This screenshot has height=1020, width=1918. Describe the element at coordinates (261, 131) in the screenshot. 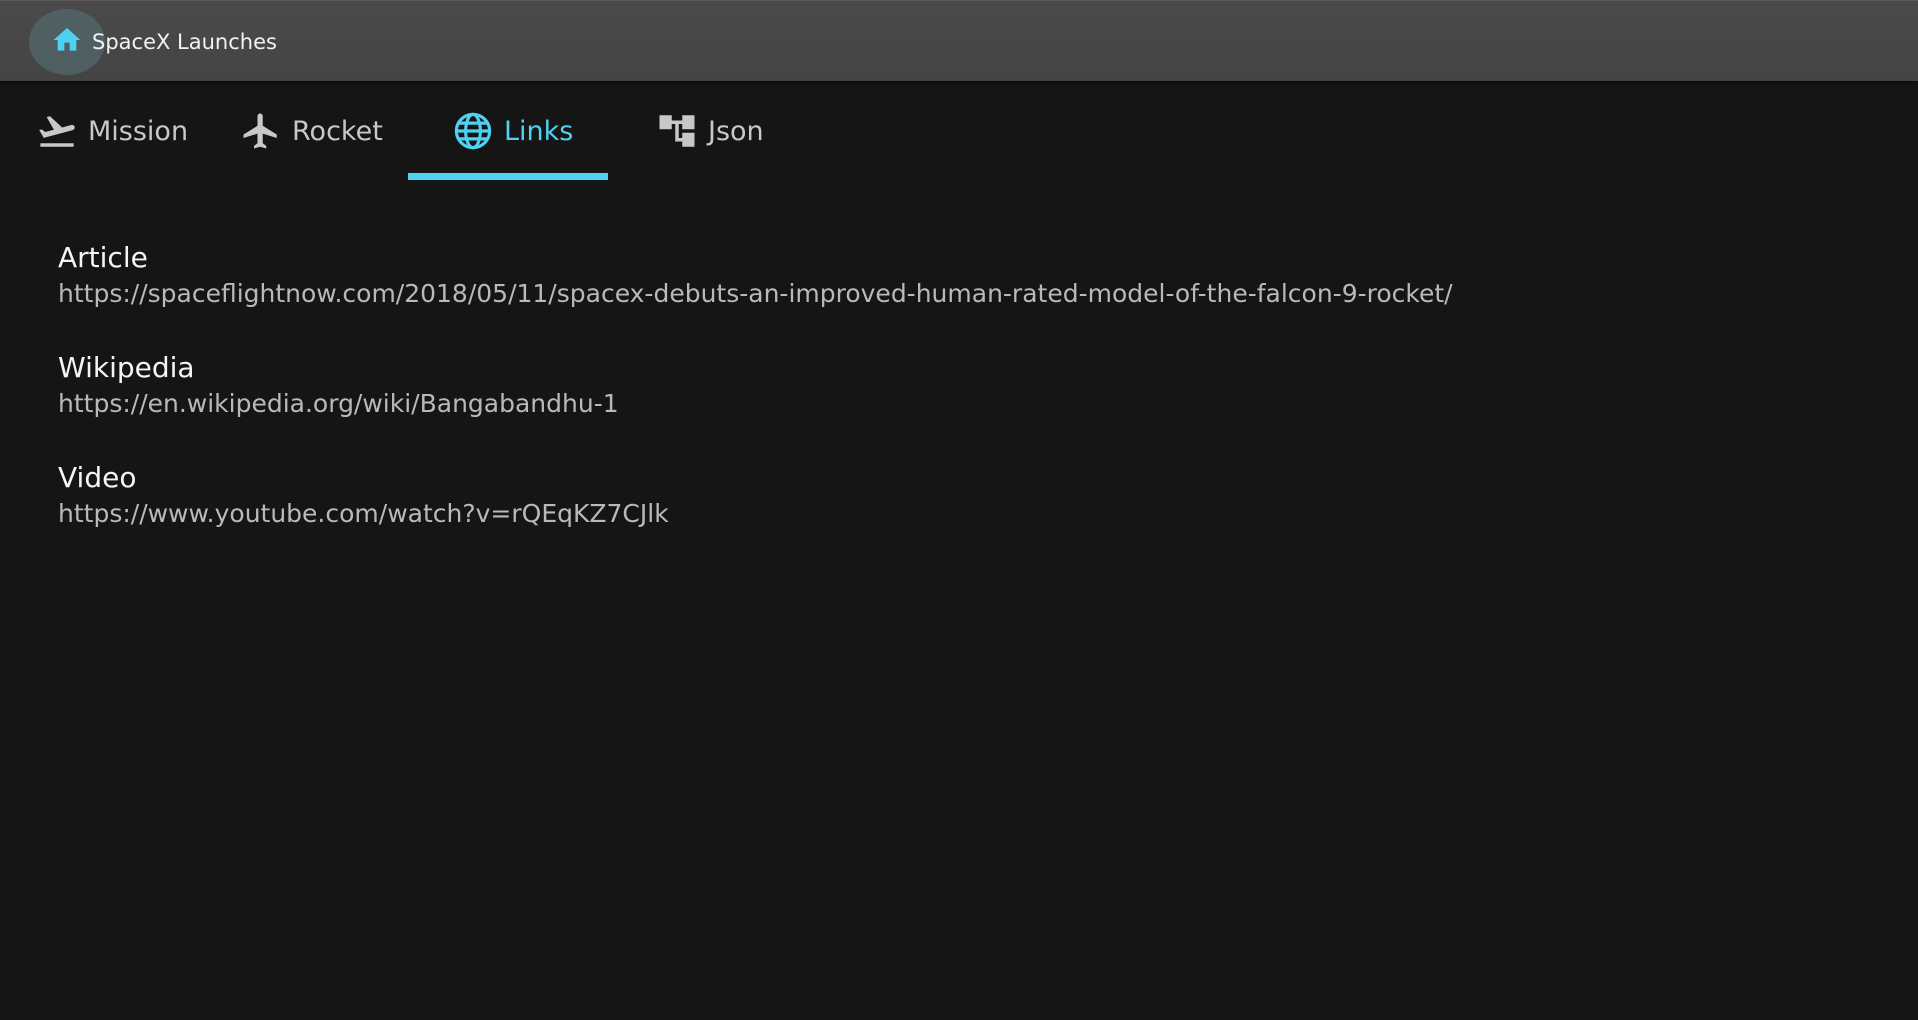

I see `airplane-icon` at that location.